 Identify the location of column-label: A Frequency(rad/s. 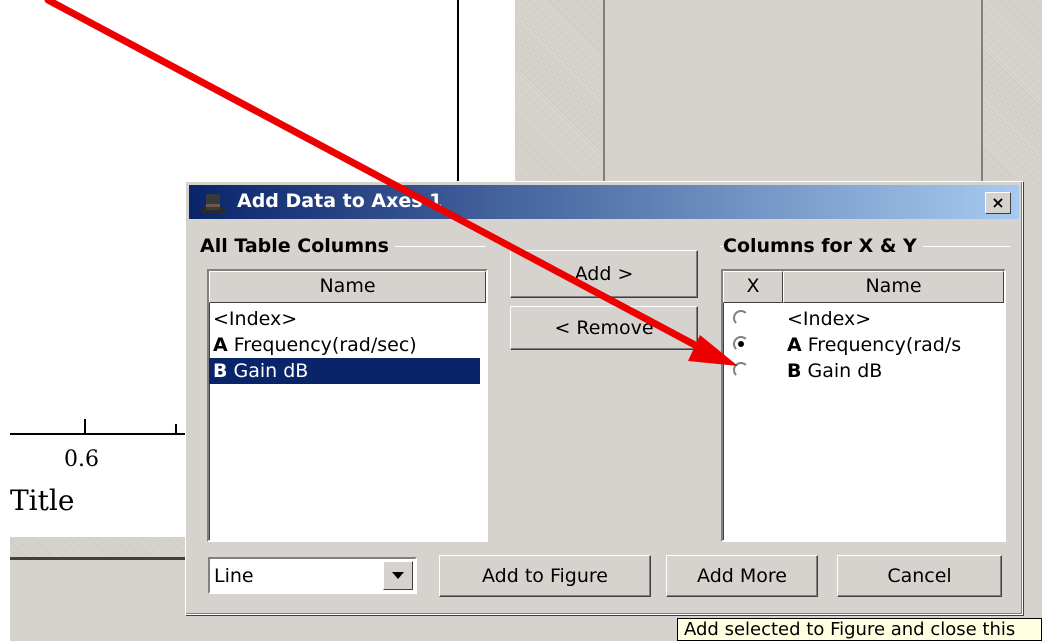
(894, 345).